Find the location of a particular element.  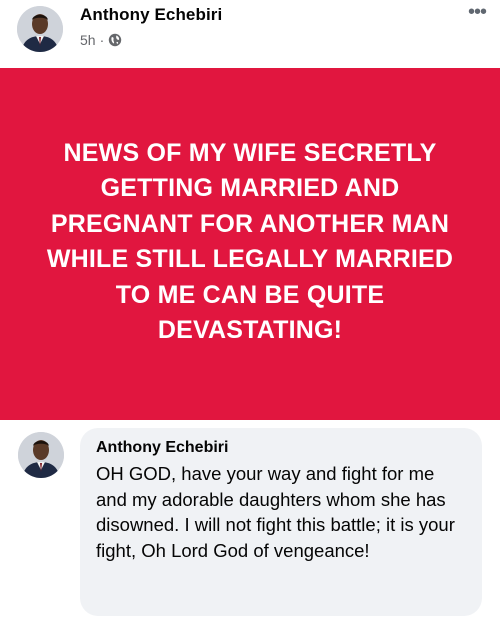

post-time: 5h is located at coordinates (88, 40).